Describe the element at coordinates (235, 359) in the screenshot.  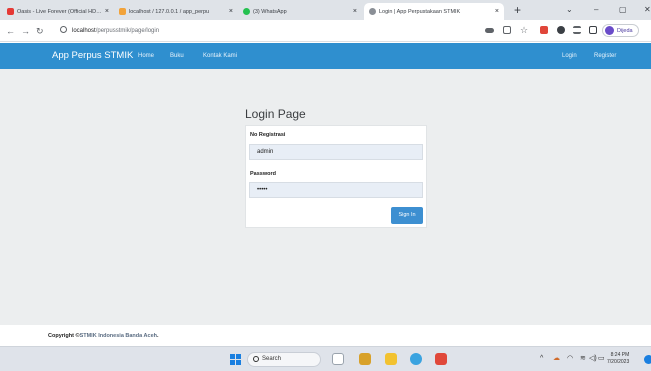
I see `windows-start-icon` at that location.